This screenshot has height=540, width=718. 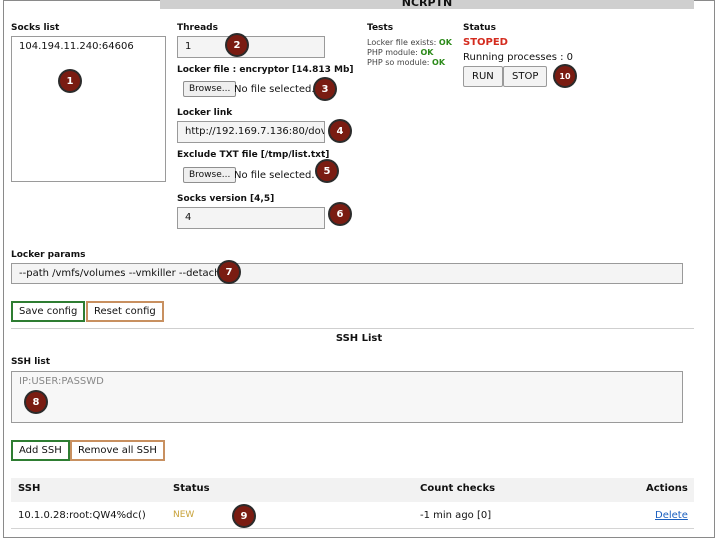 I want to click on test-row: PHP so module: OK, so click(x=409, y=63).